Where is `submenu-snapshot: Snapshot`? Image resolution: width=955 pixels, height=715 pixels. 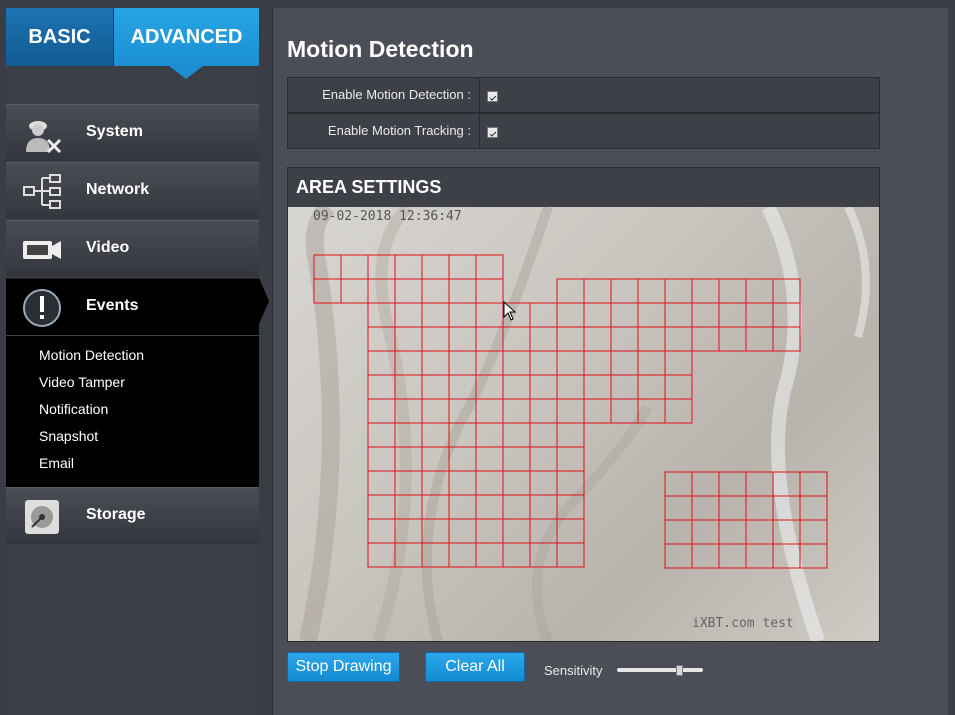 submenu-snapshot: Snapshot is located at coordinates (68, 436).